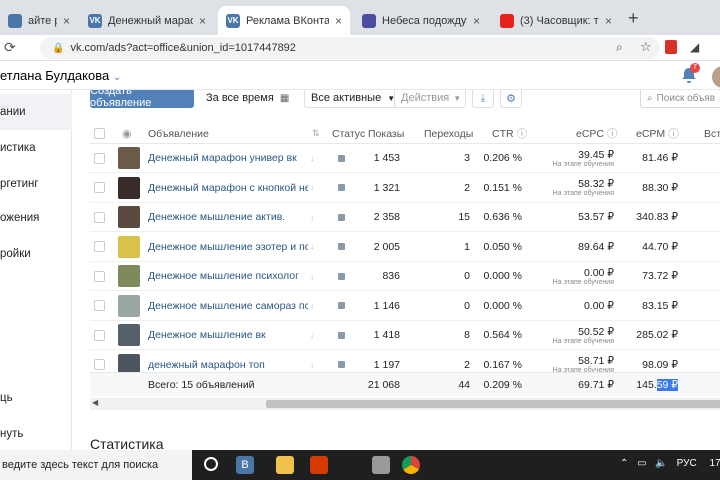 This screenshot has width=720, height=480. I want to click on account-menu: етлана Булдакова ⌄, so click(60, 75).